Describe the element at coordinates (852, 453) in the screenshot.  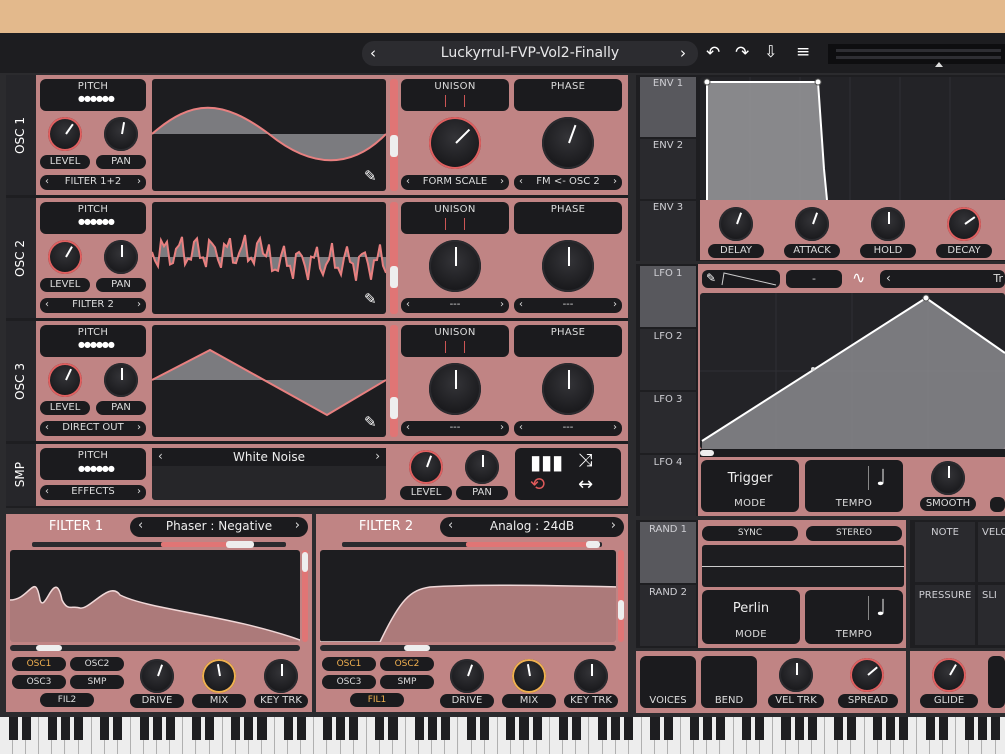
I see `lfo-phase-bar` at that location.